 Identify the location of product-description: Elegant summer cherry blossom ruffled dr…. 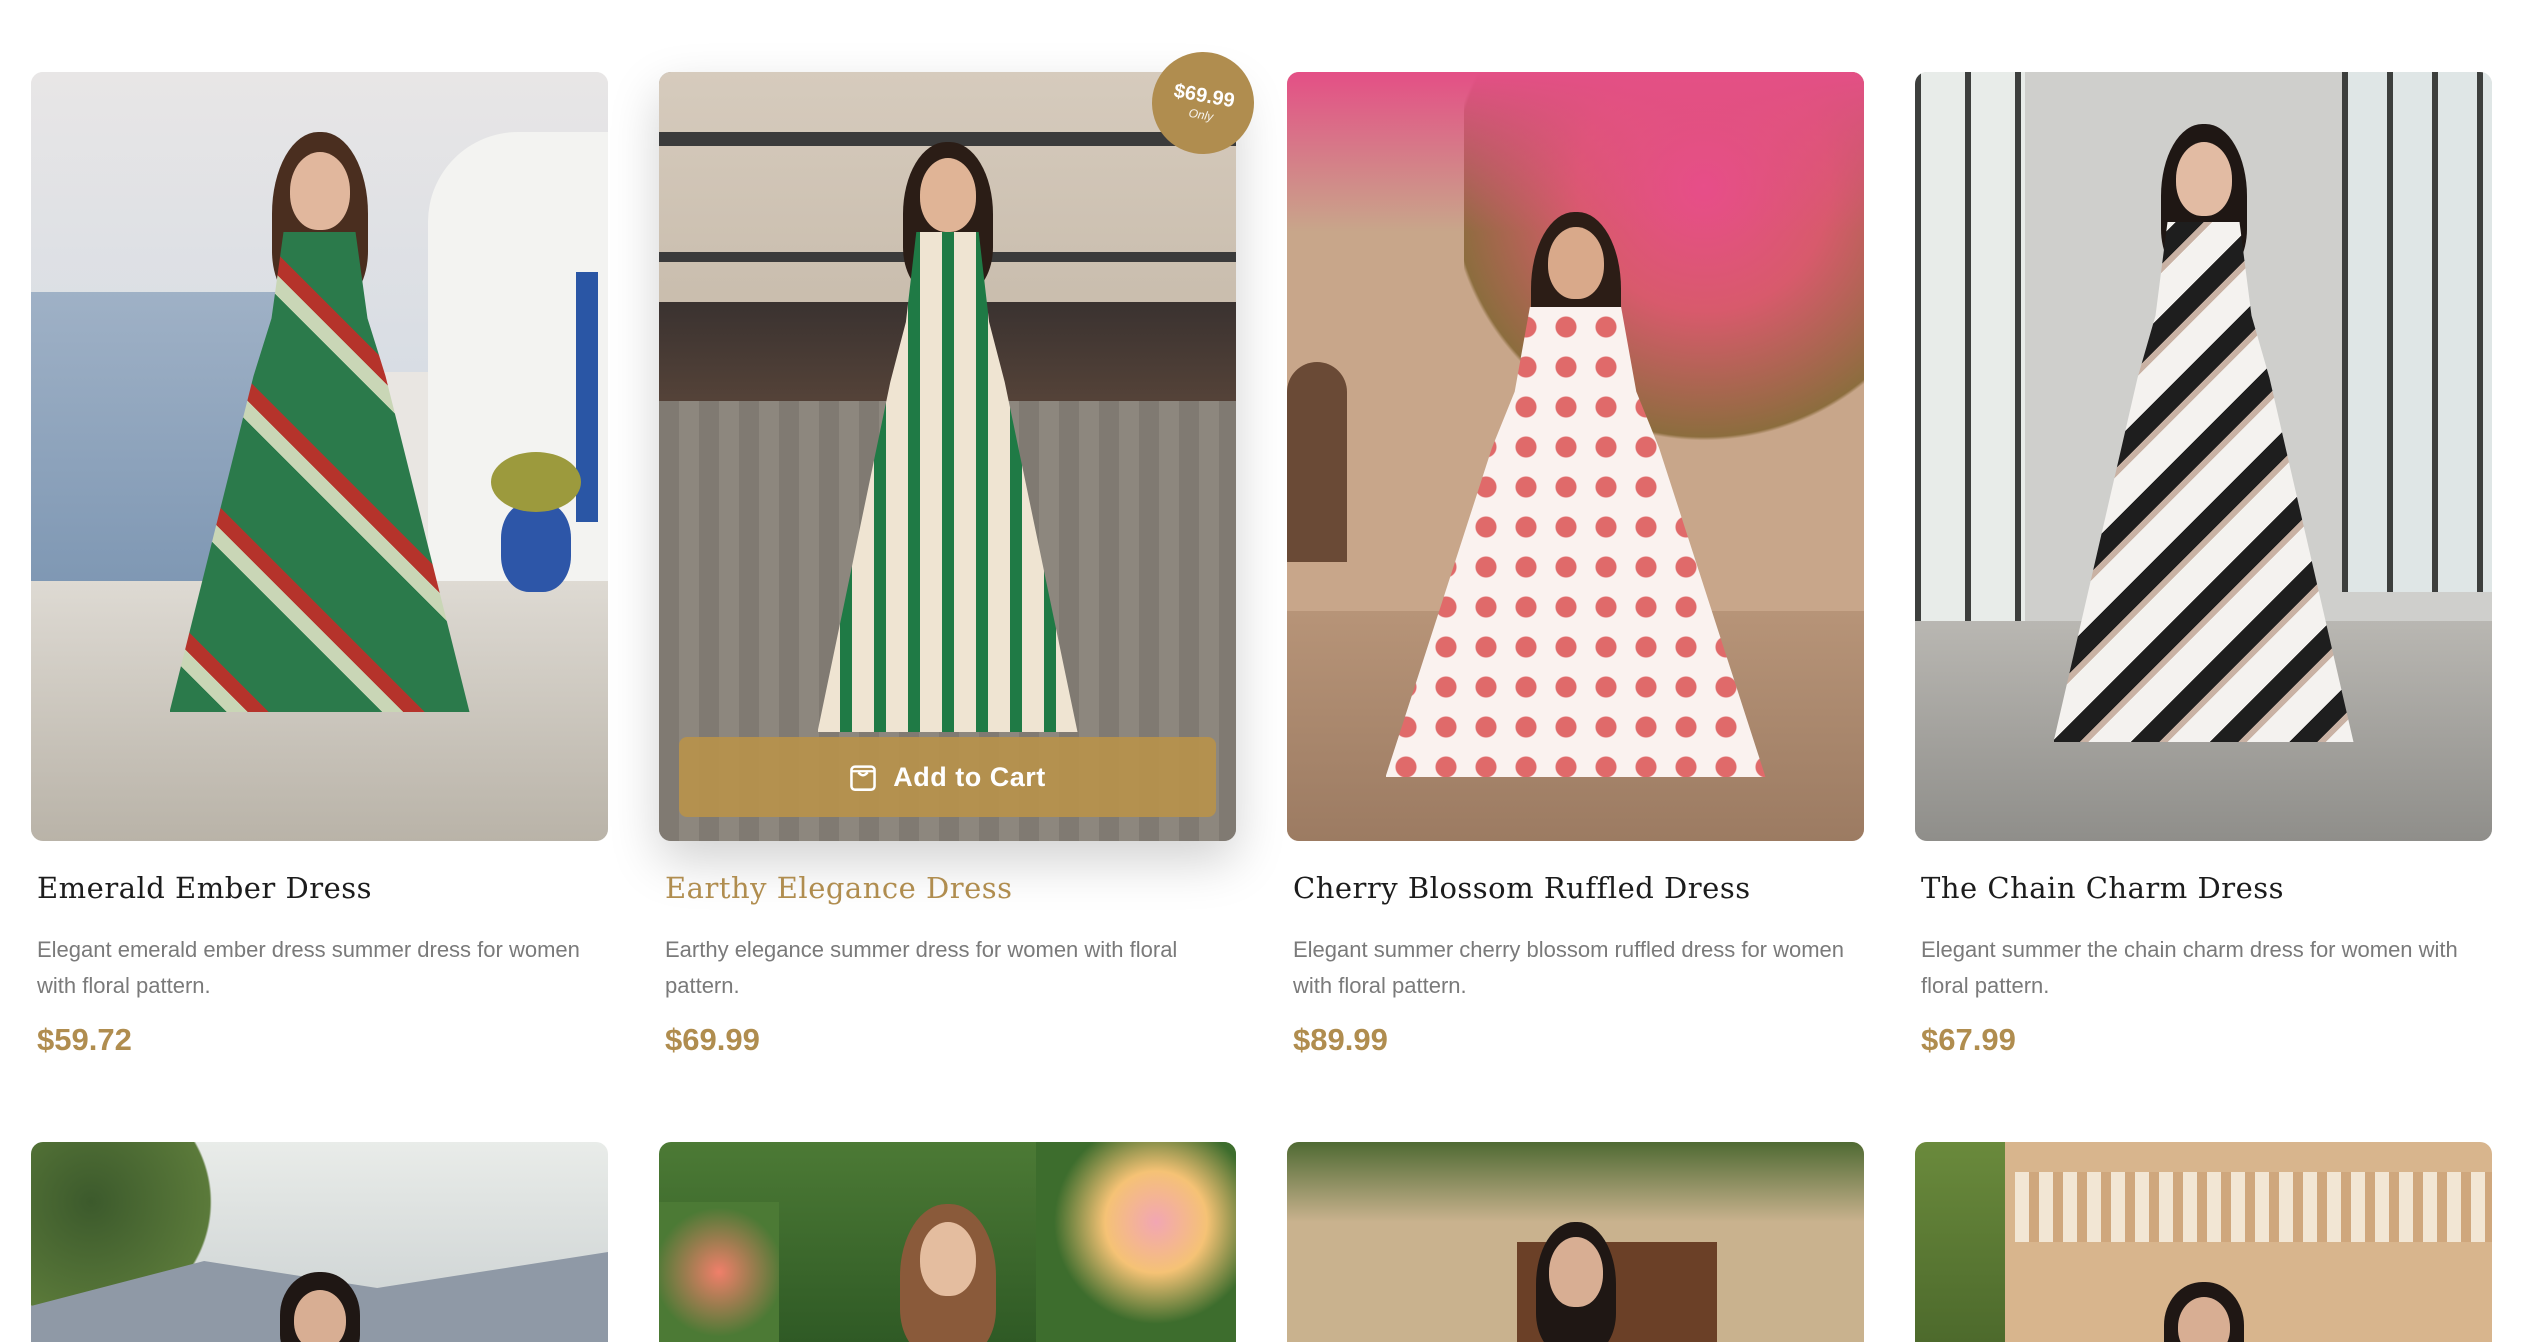
(1569, 967).